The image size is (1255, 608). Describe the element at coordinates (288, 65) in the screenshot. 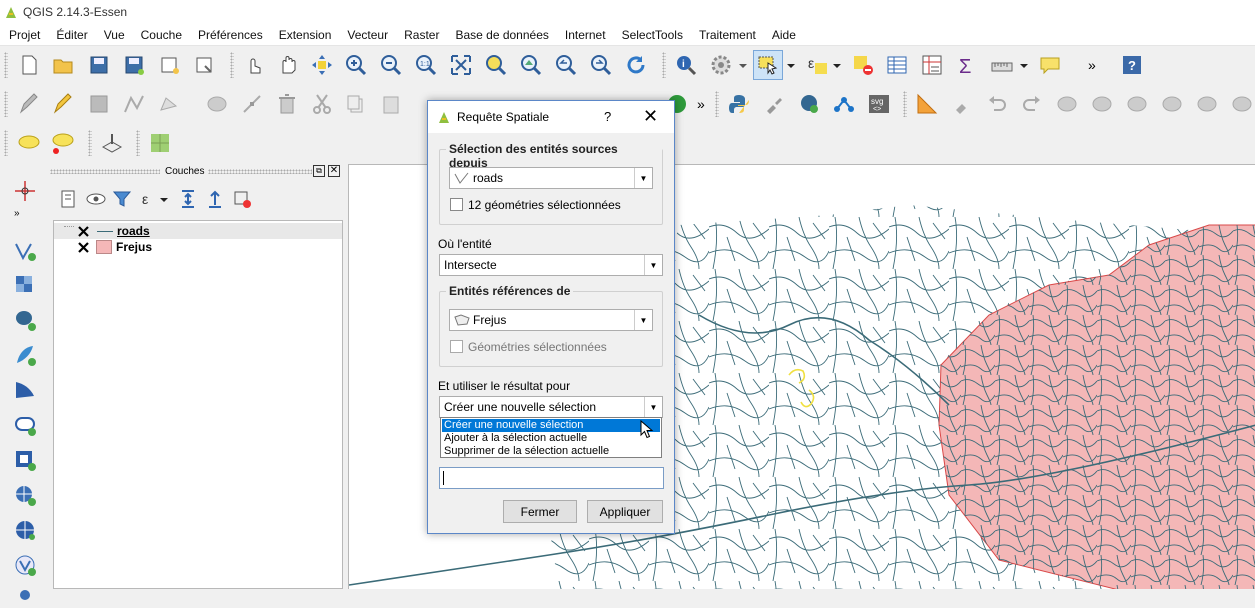

I see `pan-icon` at that location.